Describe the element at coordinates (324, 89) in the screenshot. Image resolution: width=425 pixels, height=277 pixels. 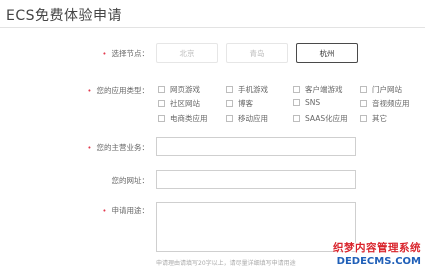
I see `app-option-label: 客户端游戏` at that location.